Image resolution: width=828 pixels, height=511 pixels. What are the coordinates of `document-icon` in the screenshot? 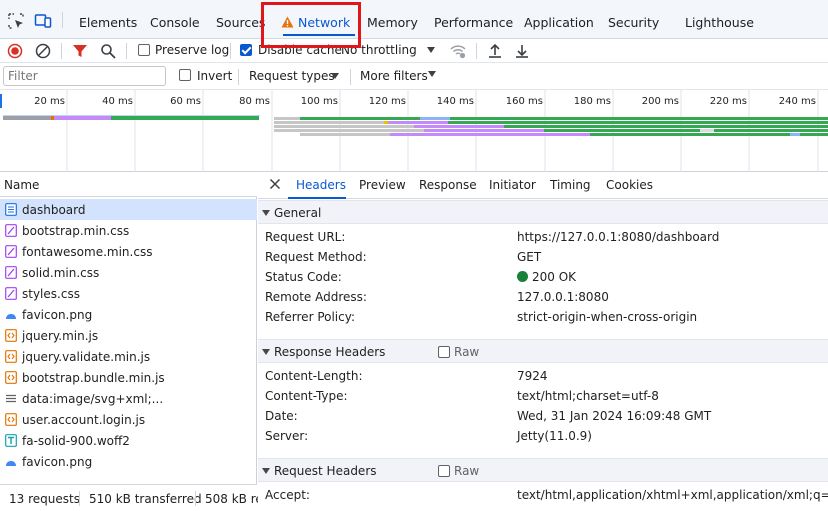 It's located at (11, 209).